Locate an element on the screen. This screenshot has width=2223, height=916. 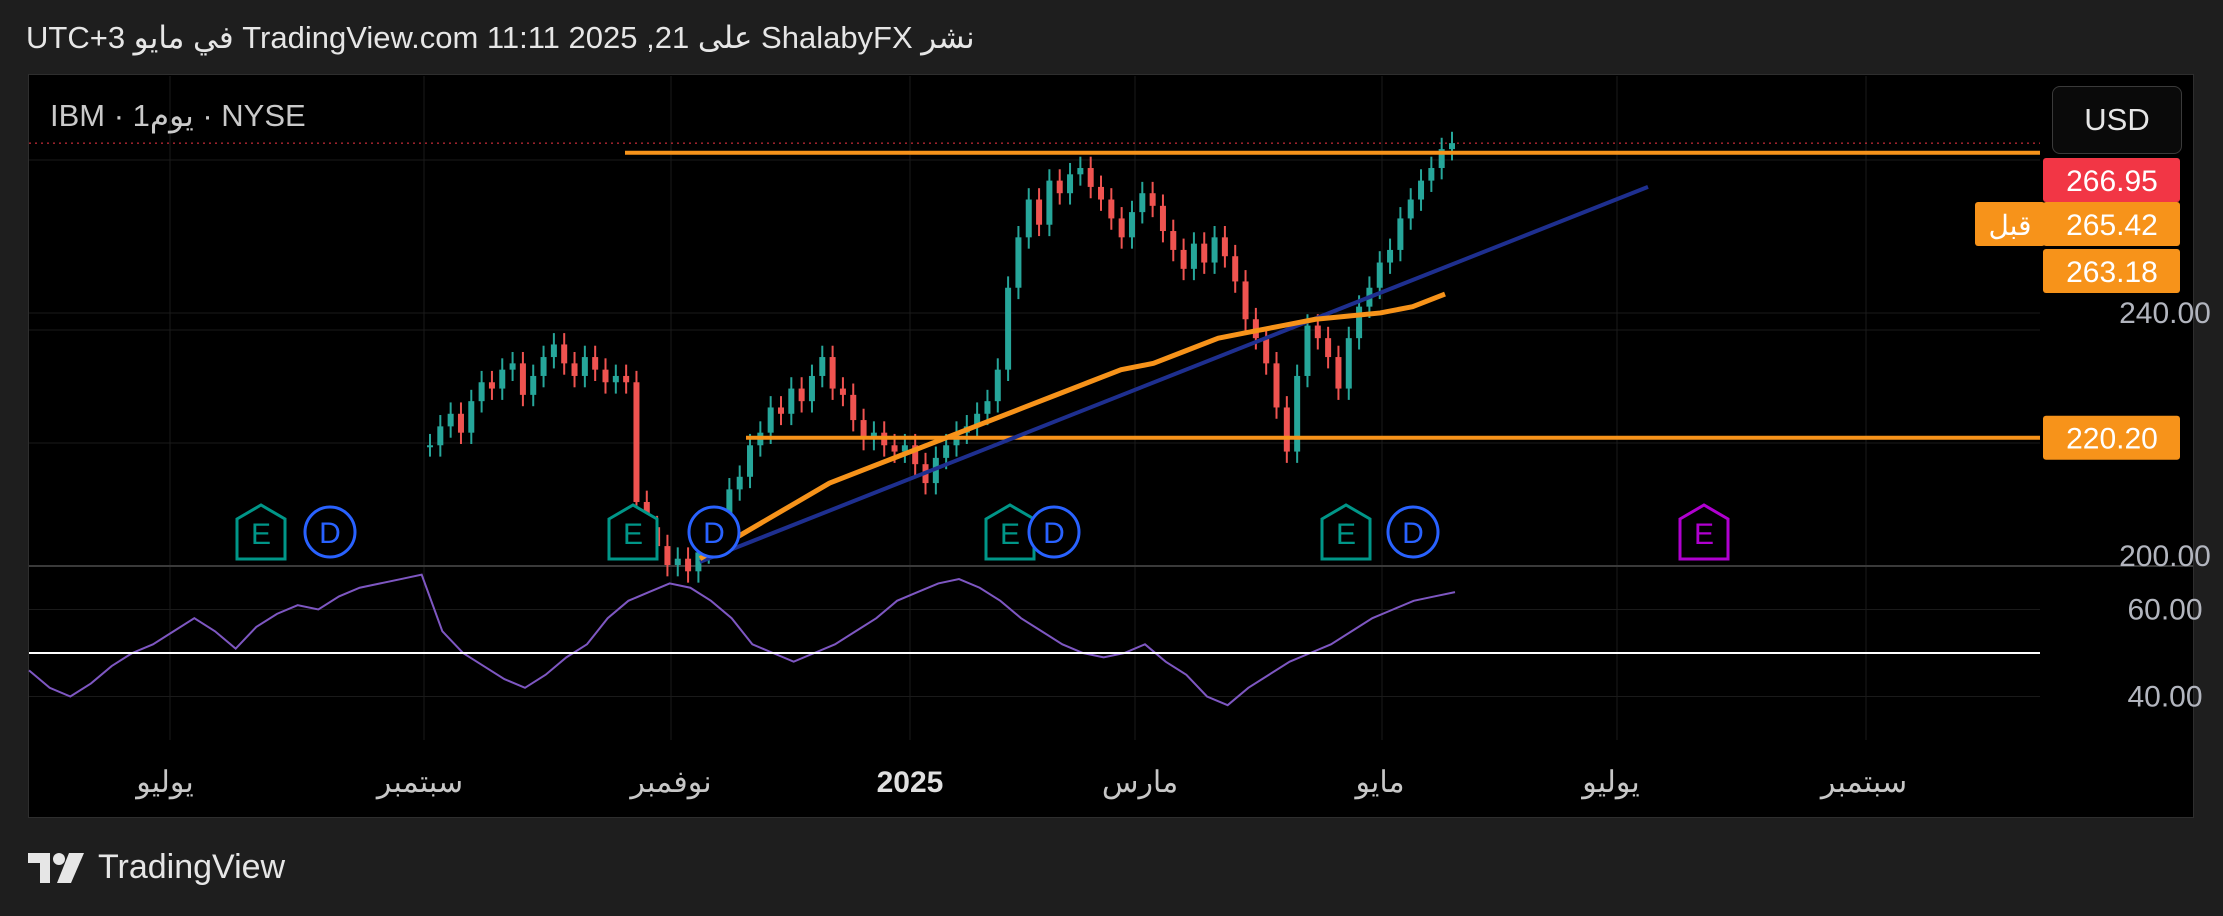
symbol-label: IBM · 1يوم · NYSE is located at coordinates (178, 115).